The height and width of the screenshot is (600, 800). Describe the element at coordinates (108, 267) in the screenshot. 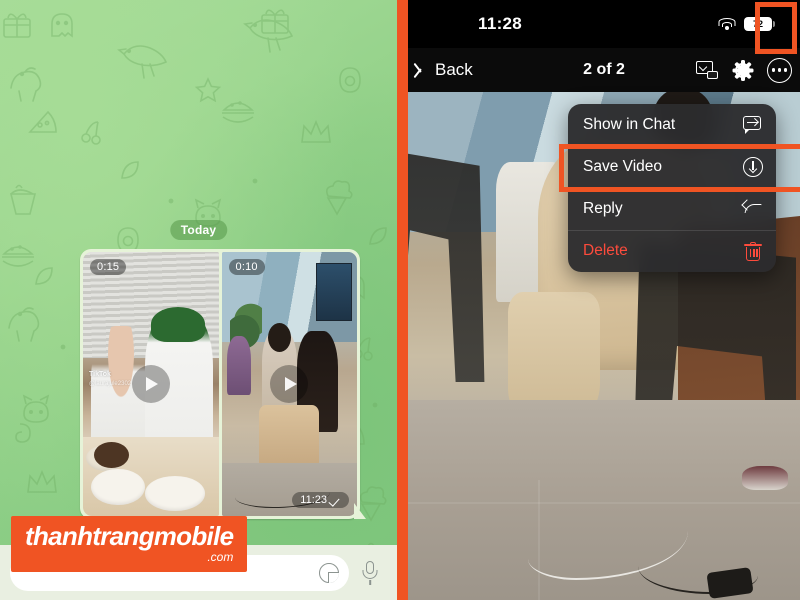

I see `video-duration-badge: 0:15` at that location.